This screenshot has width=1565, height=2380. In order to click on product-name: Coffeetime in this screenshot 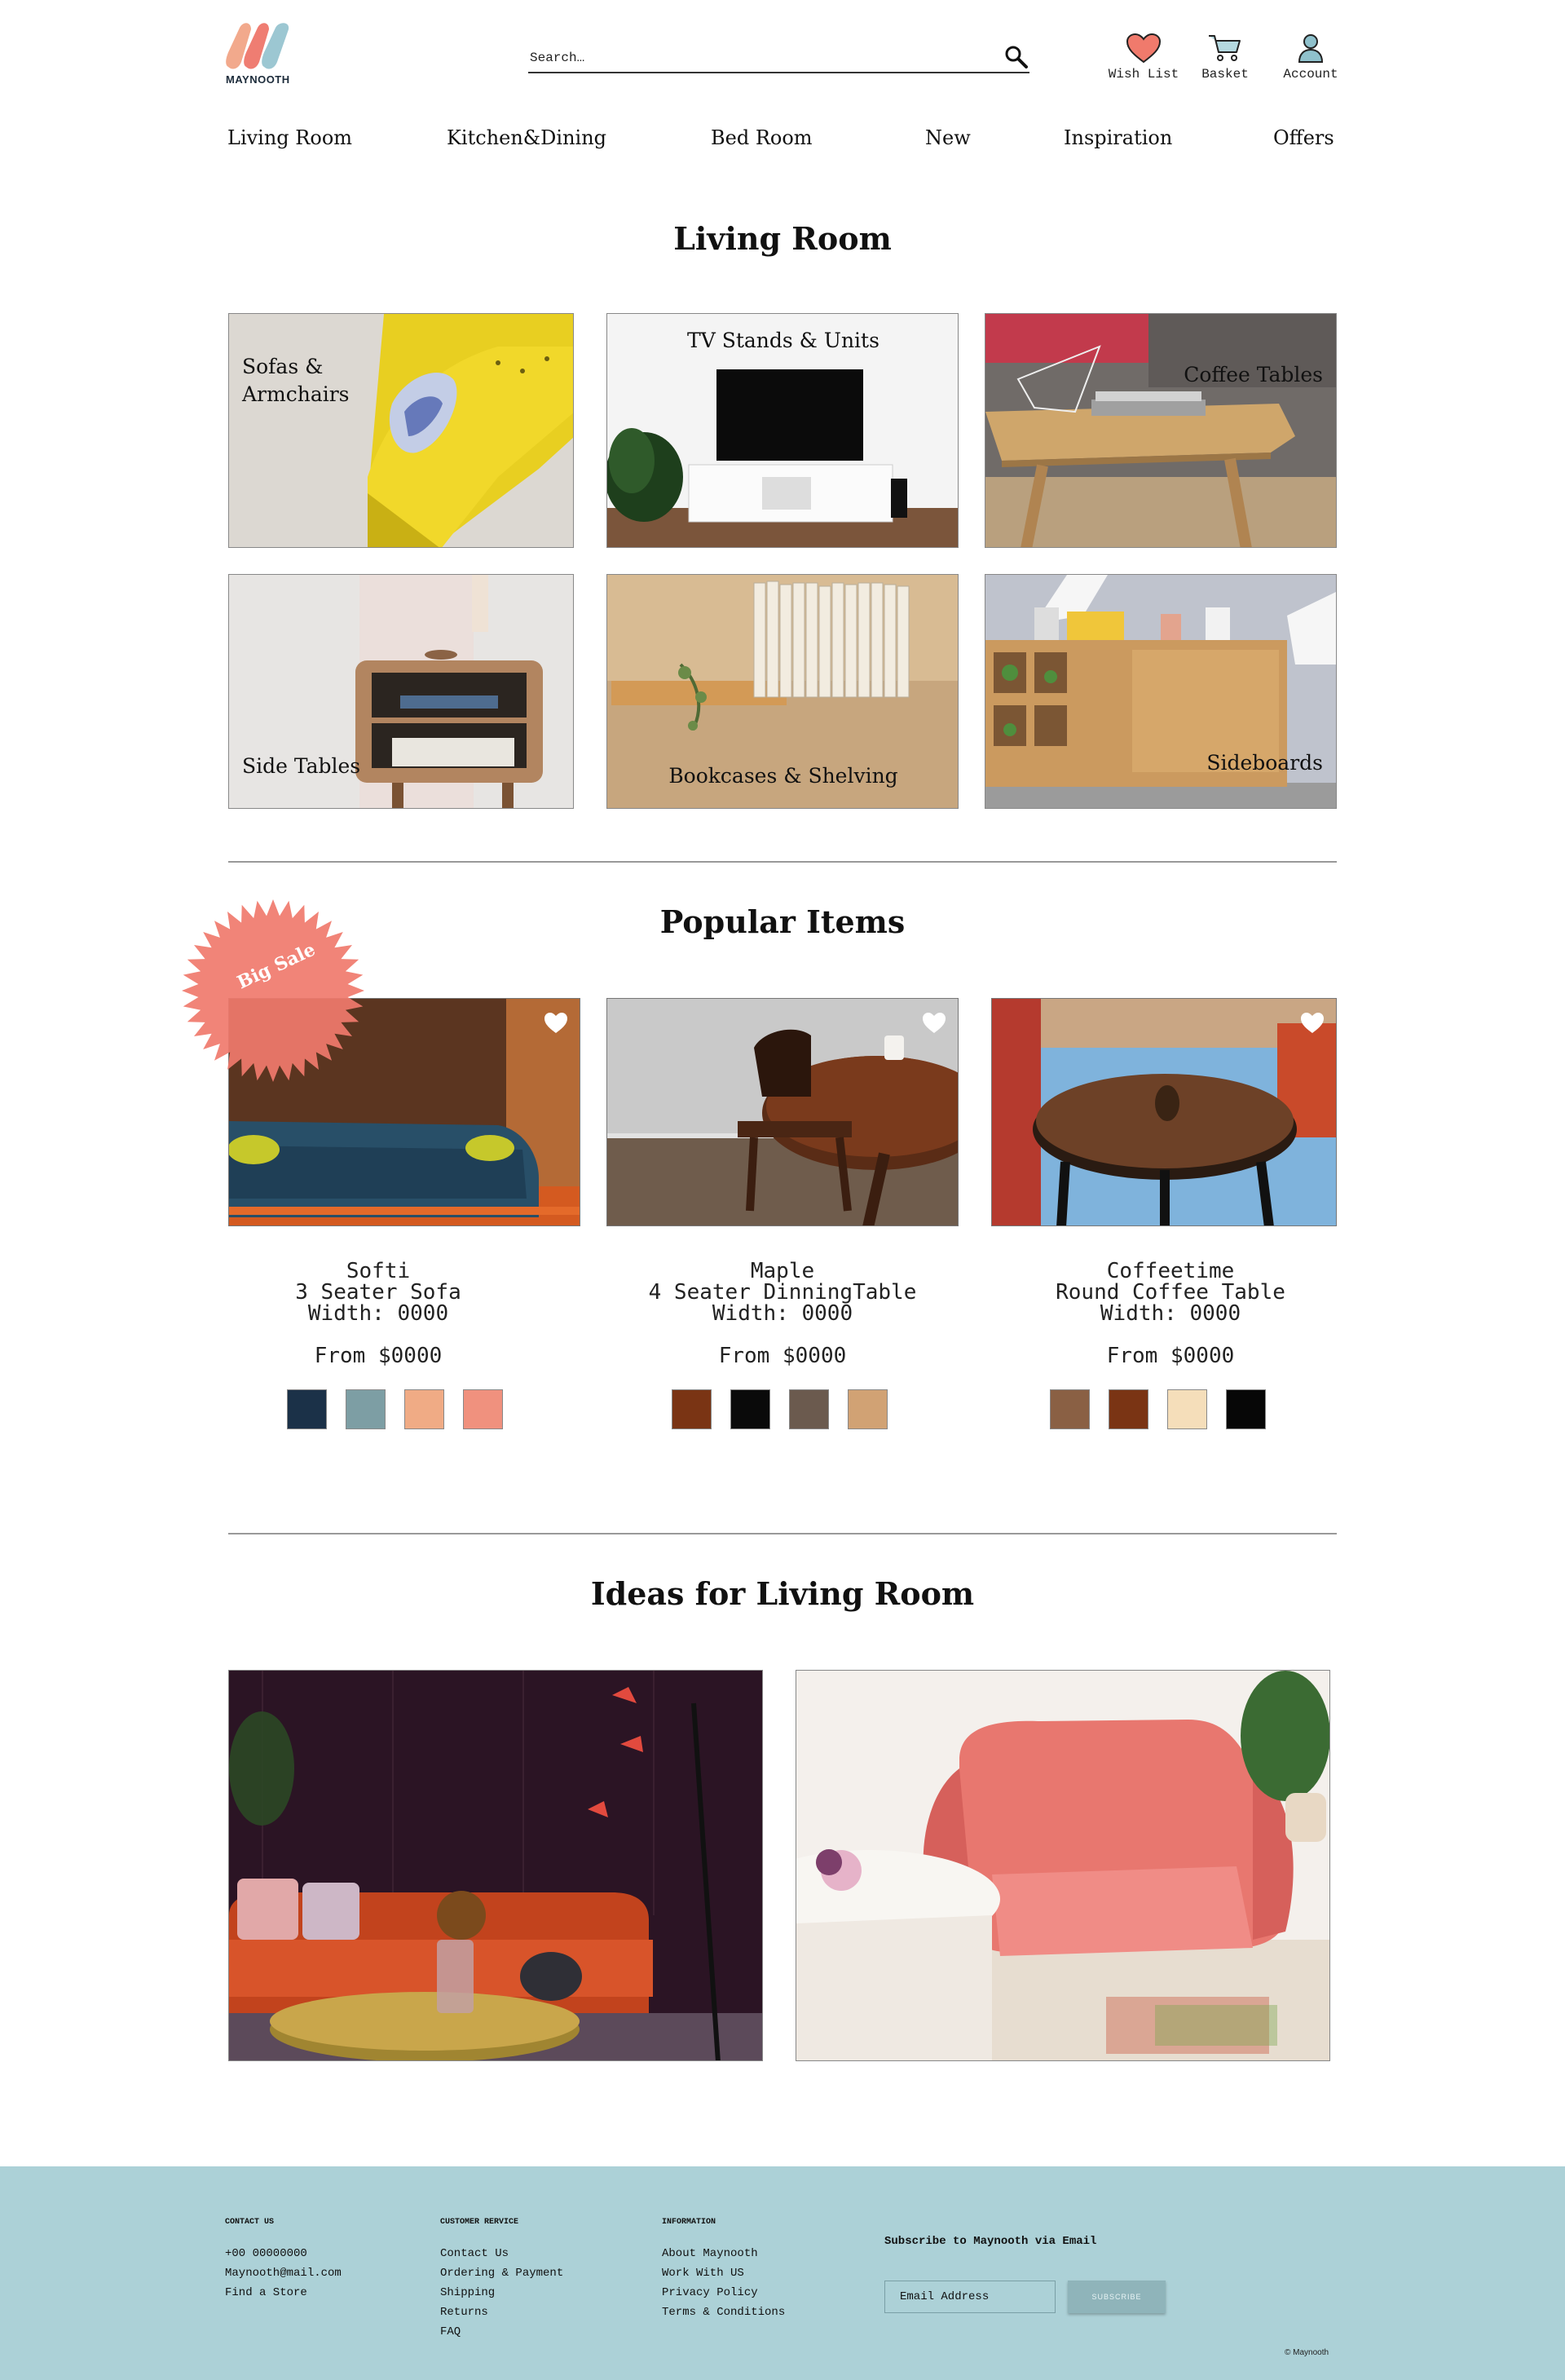, I will do `click(1170, 1271)`.